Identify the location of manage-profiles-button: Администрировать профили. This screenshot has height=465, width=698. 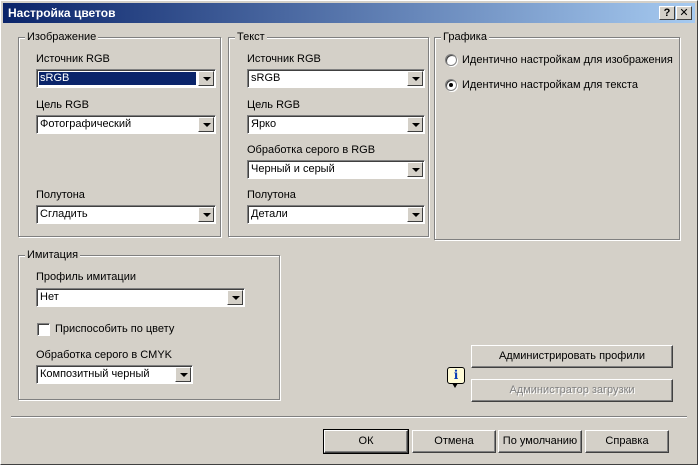
(572, 356).